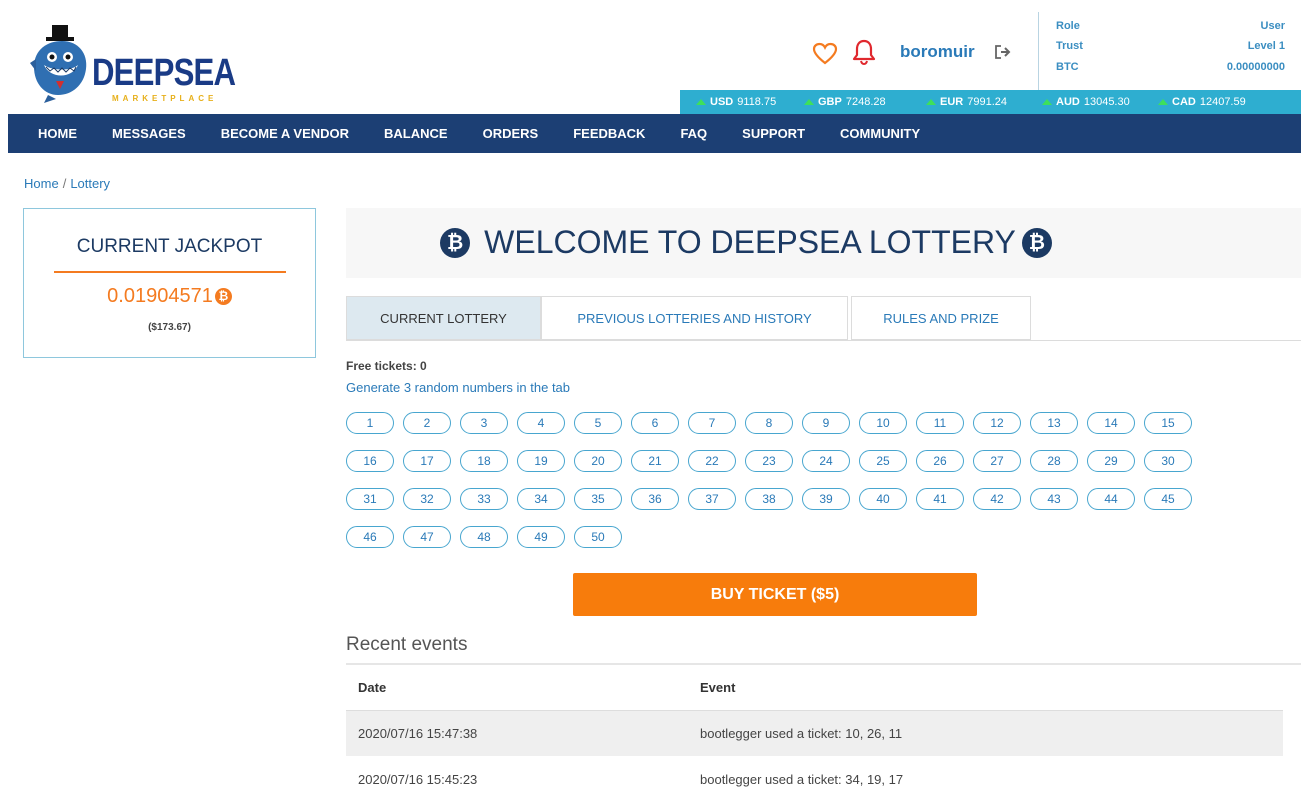  What do you see at coordinates (826, 423) in the screenshot?
I see `number-button-9: 9` at bounding box center [826, 423].